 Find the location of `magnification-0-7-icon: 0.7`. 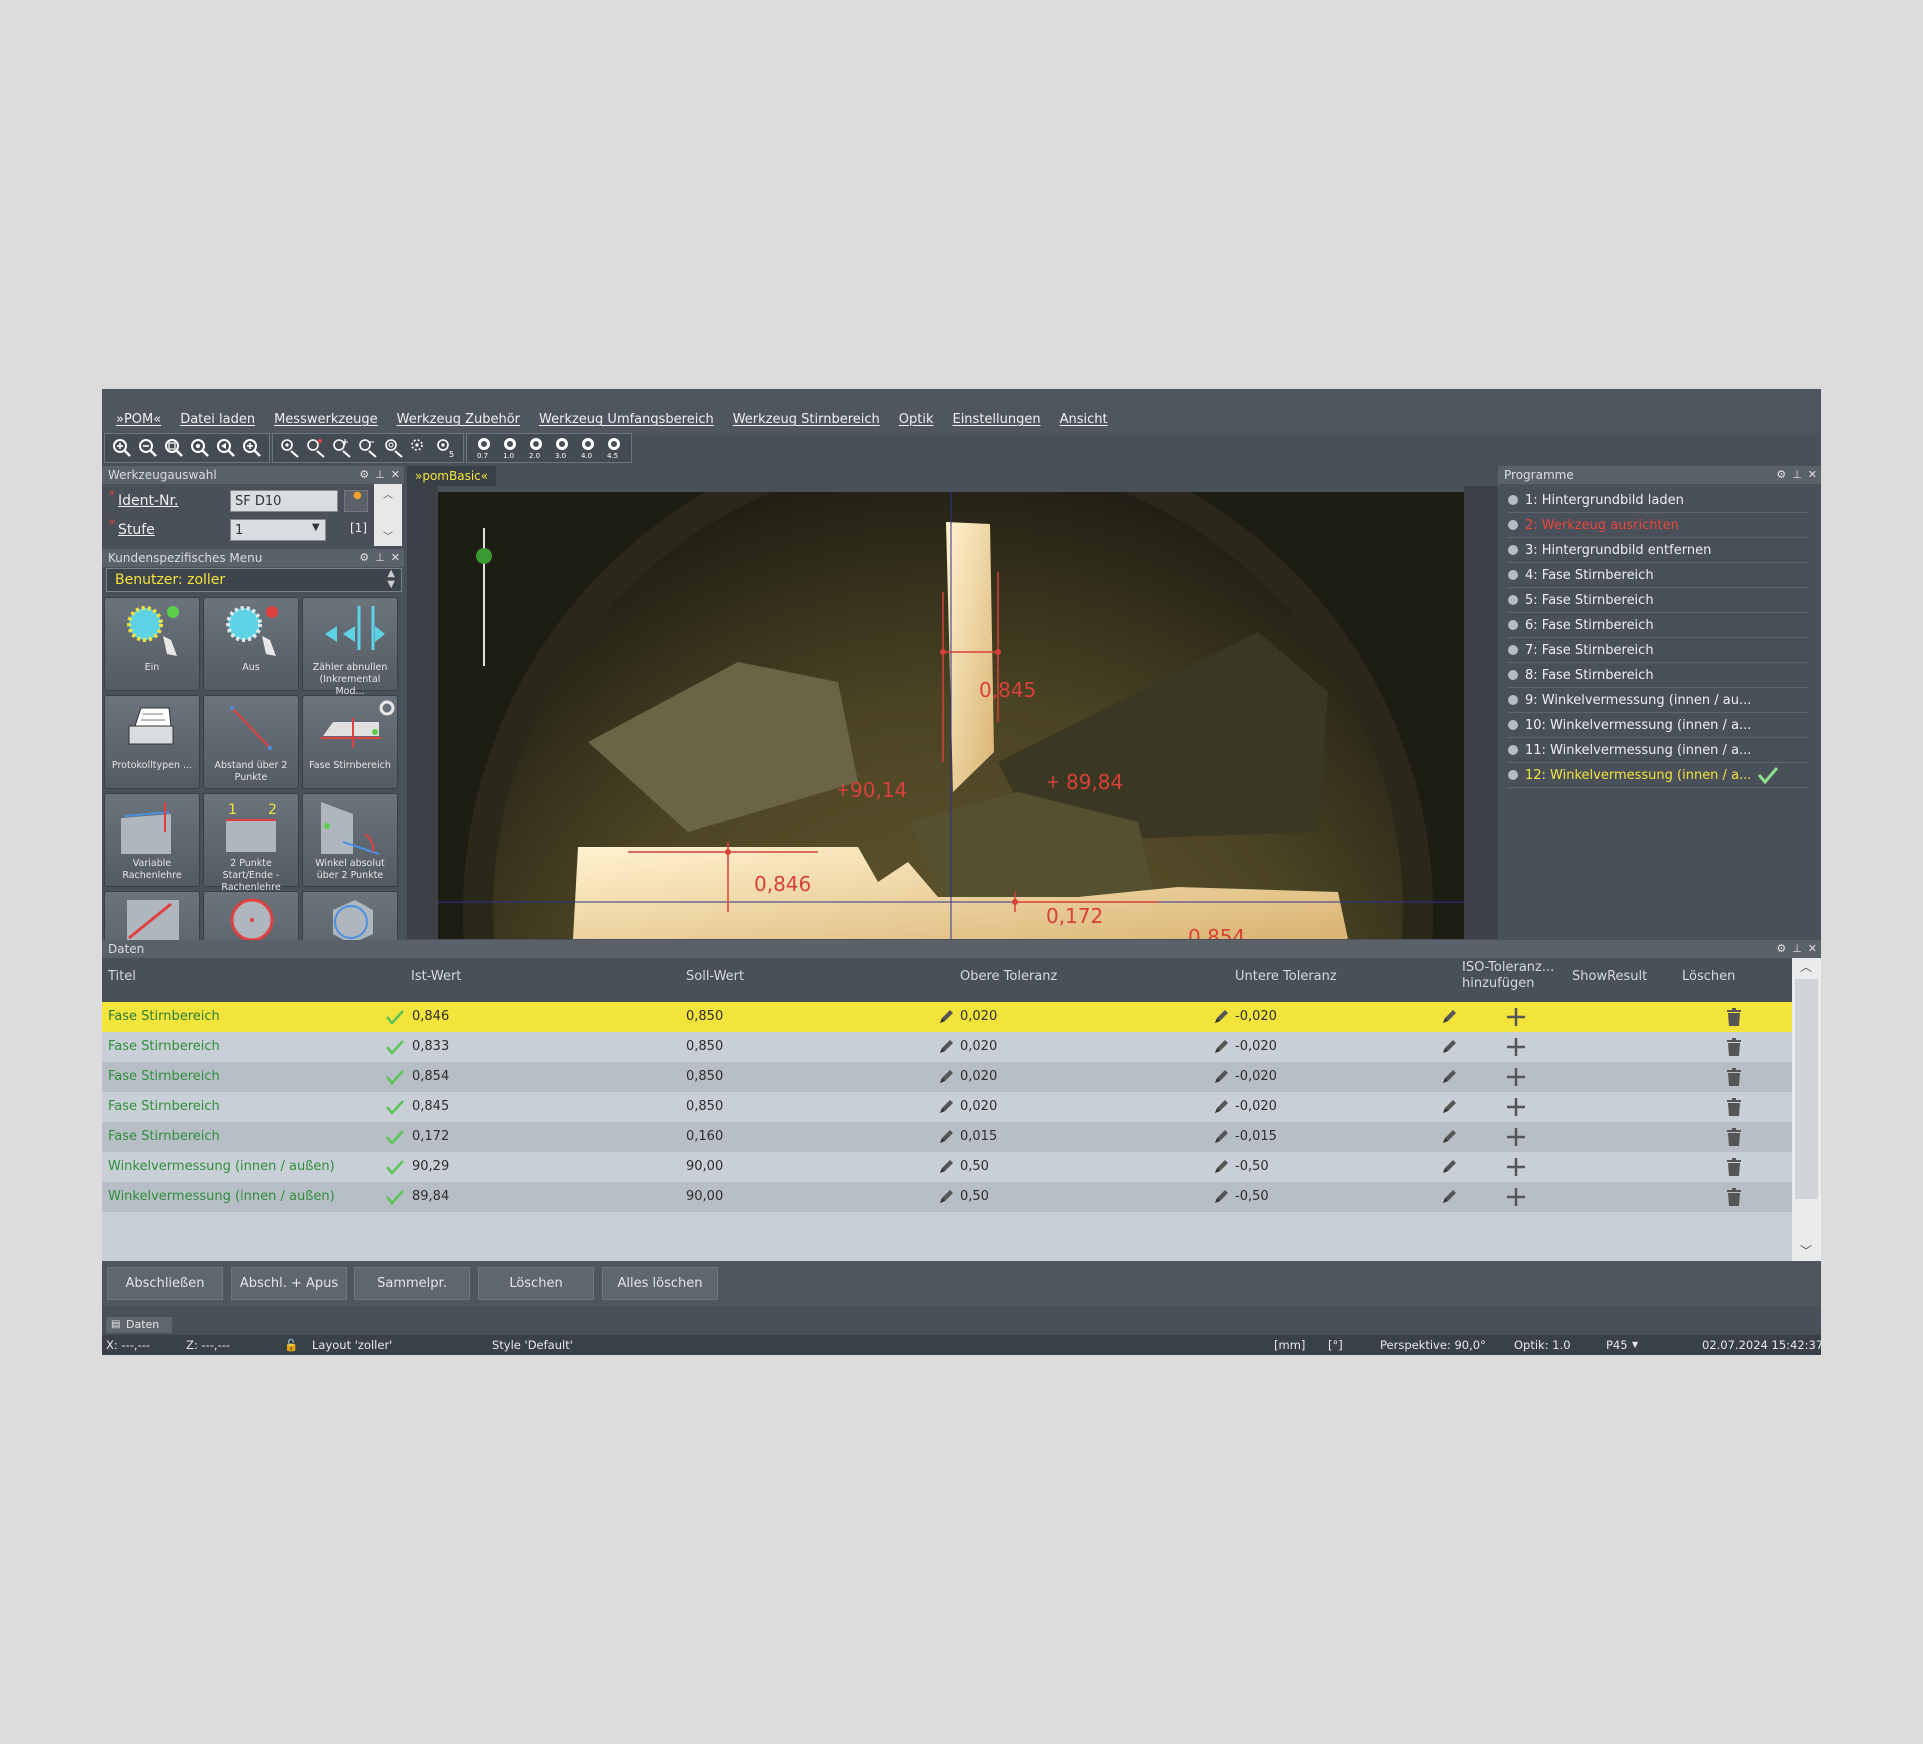

magnification-0-7-icon: 0.7 is located at coordinates (484, 448).